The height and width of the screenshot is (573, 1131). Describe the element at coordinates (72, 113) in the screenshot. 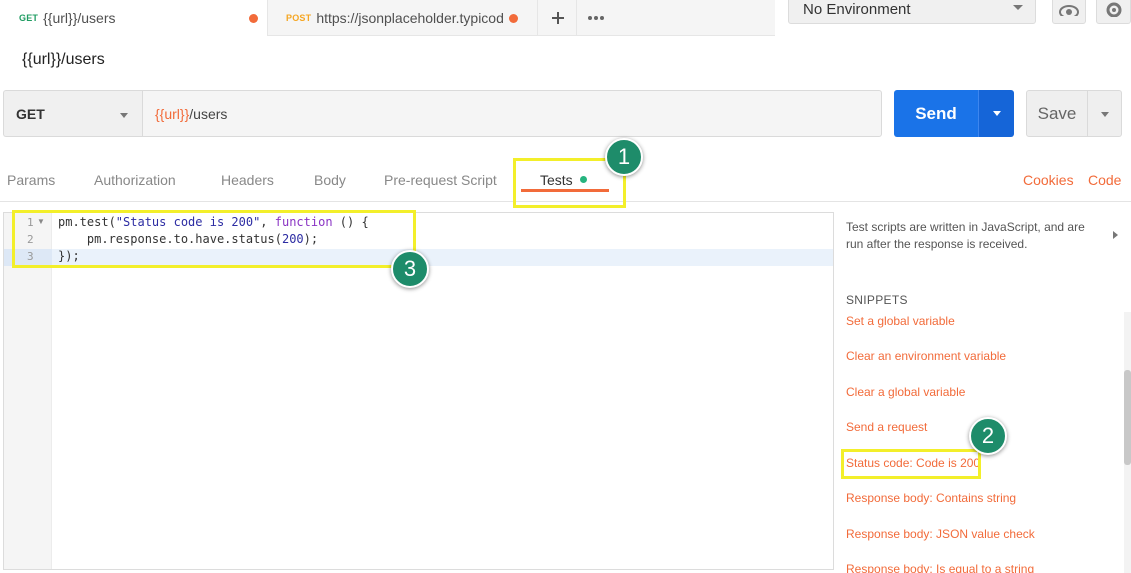

I see `http-method-select: GET` at that location.